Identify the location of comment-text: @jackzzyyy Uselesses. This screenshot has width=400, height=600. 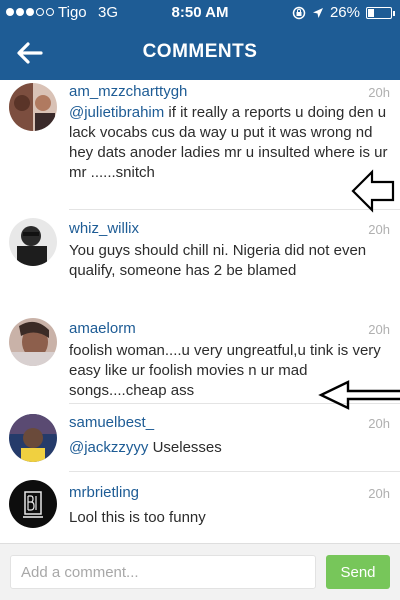
(230, 448).